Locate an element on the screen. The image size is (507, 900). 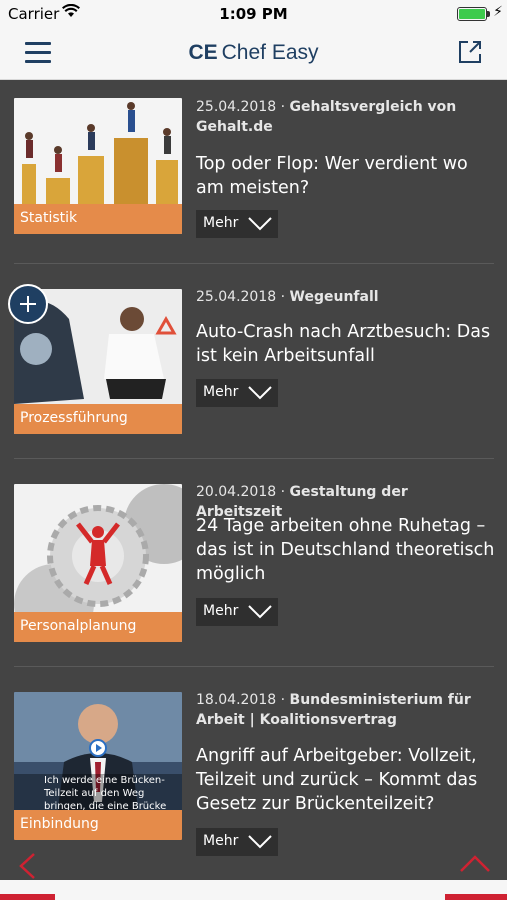
share-icon is located at coordinates (470, 52).